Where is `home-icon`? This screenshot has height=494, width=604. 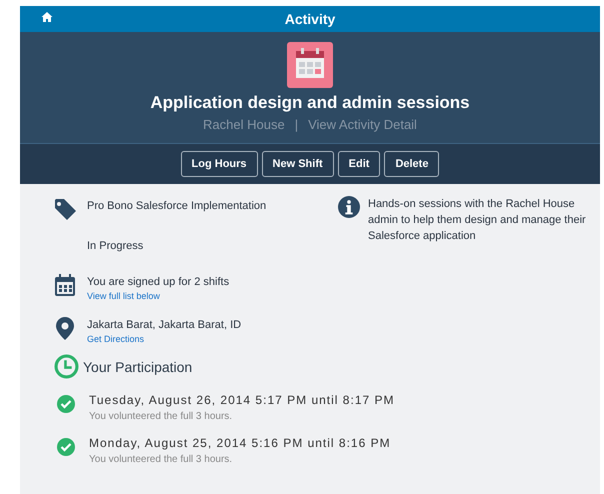 home-icon is located at coordinates (47, 17).